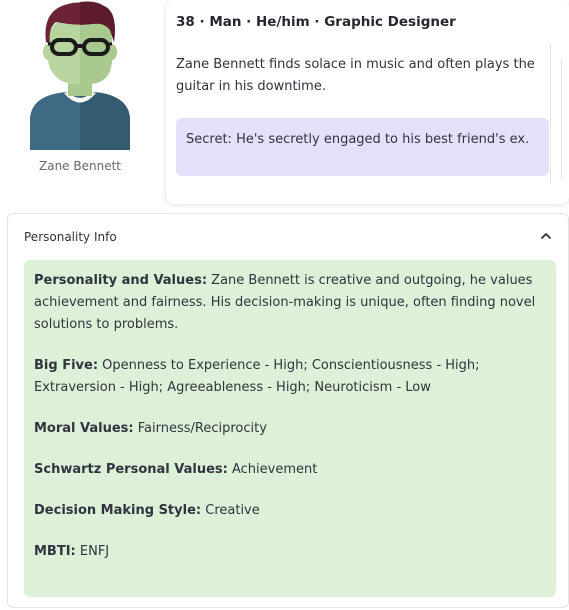 This screenshot has height=610, width=569. I want to click on chevron-up-icon, so click(546, 236).